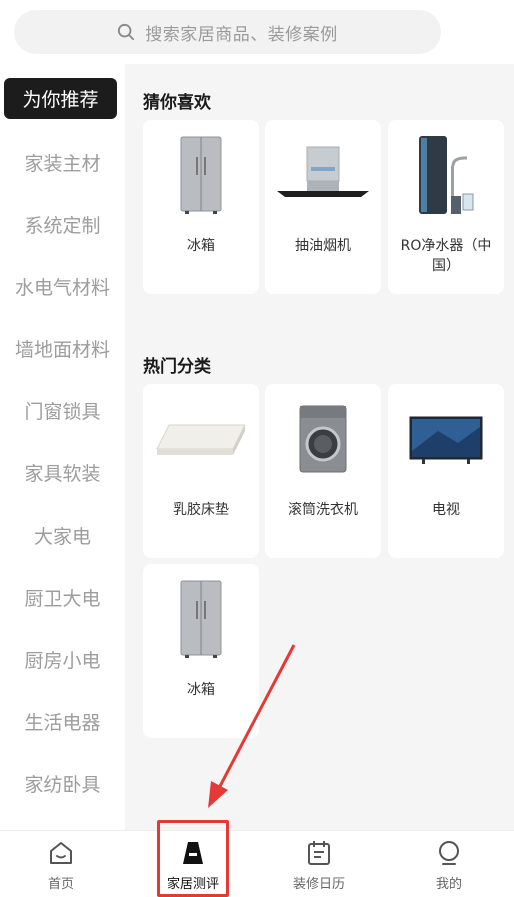  I want to click on home-icon, so click(61, 853).